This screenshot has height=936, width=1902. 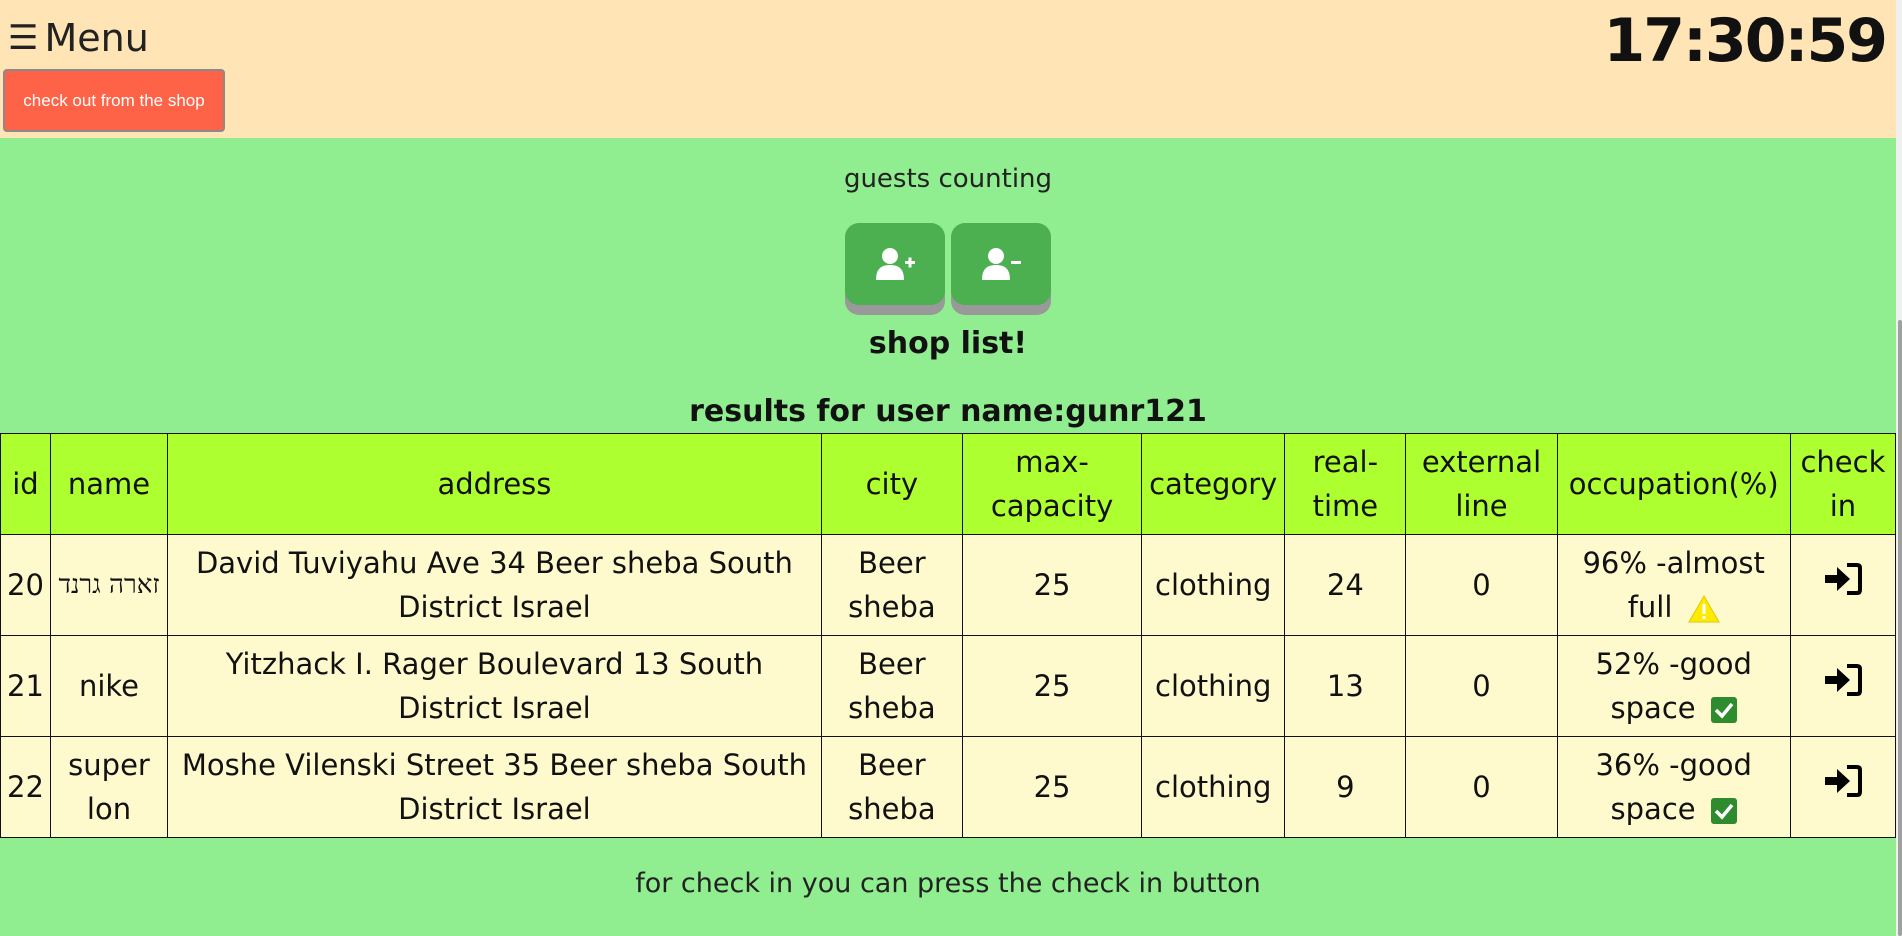 I want to click on cell-id: 20, so click(x=25, y=585).